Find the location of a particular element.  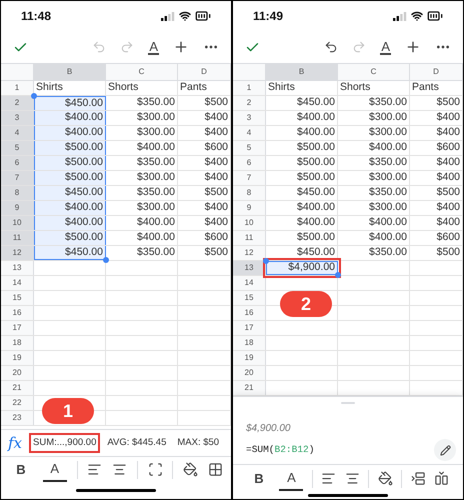

column-header: B is located at coordinates (70, 72).